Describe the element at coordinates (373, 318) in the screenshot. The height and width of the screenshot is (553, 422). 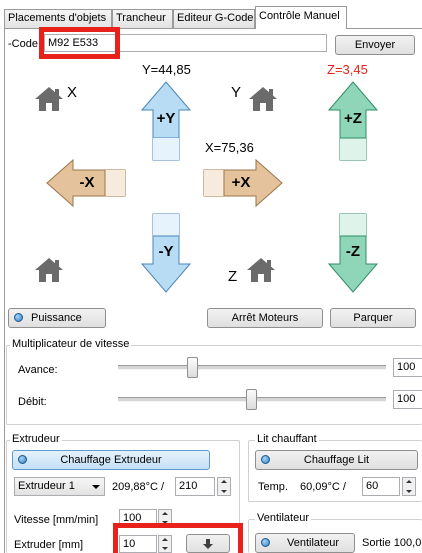
I see `park-button: Parquer` at that location.